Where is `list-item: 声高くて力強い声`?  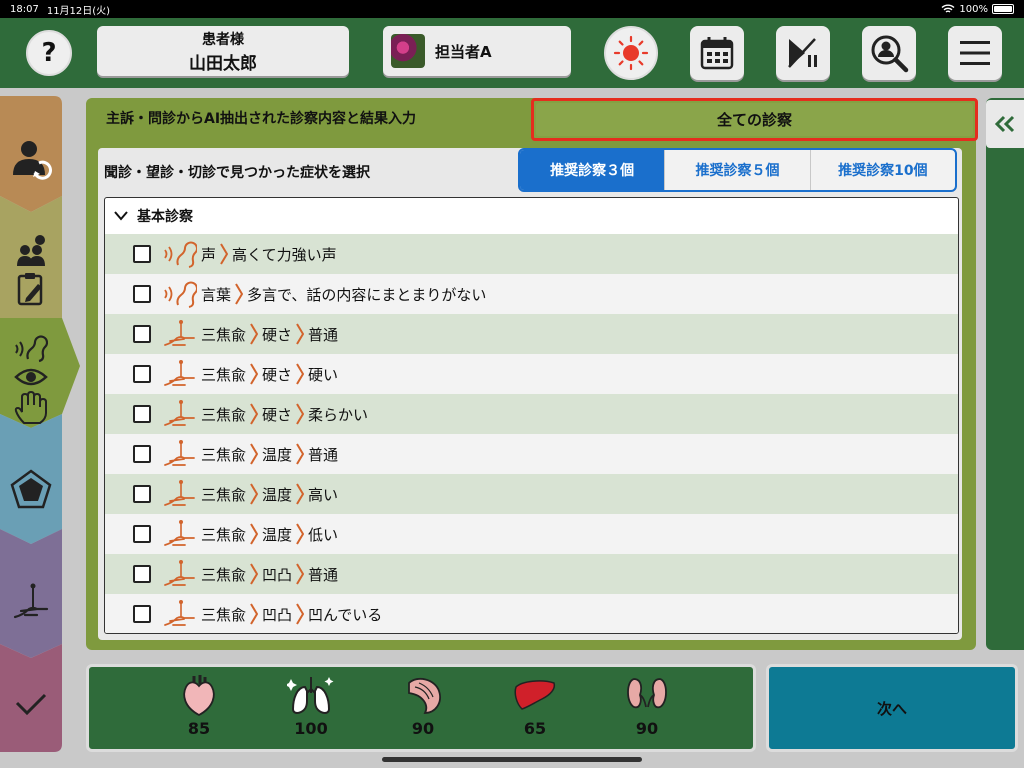 list-item: 声高くて力強い声 is located at coordinates (531, 254).